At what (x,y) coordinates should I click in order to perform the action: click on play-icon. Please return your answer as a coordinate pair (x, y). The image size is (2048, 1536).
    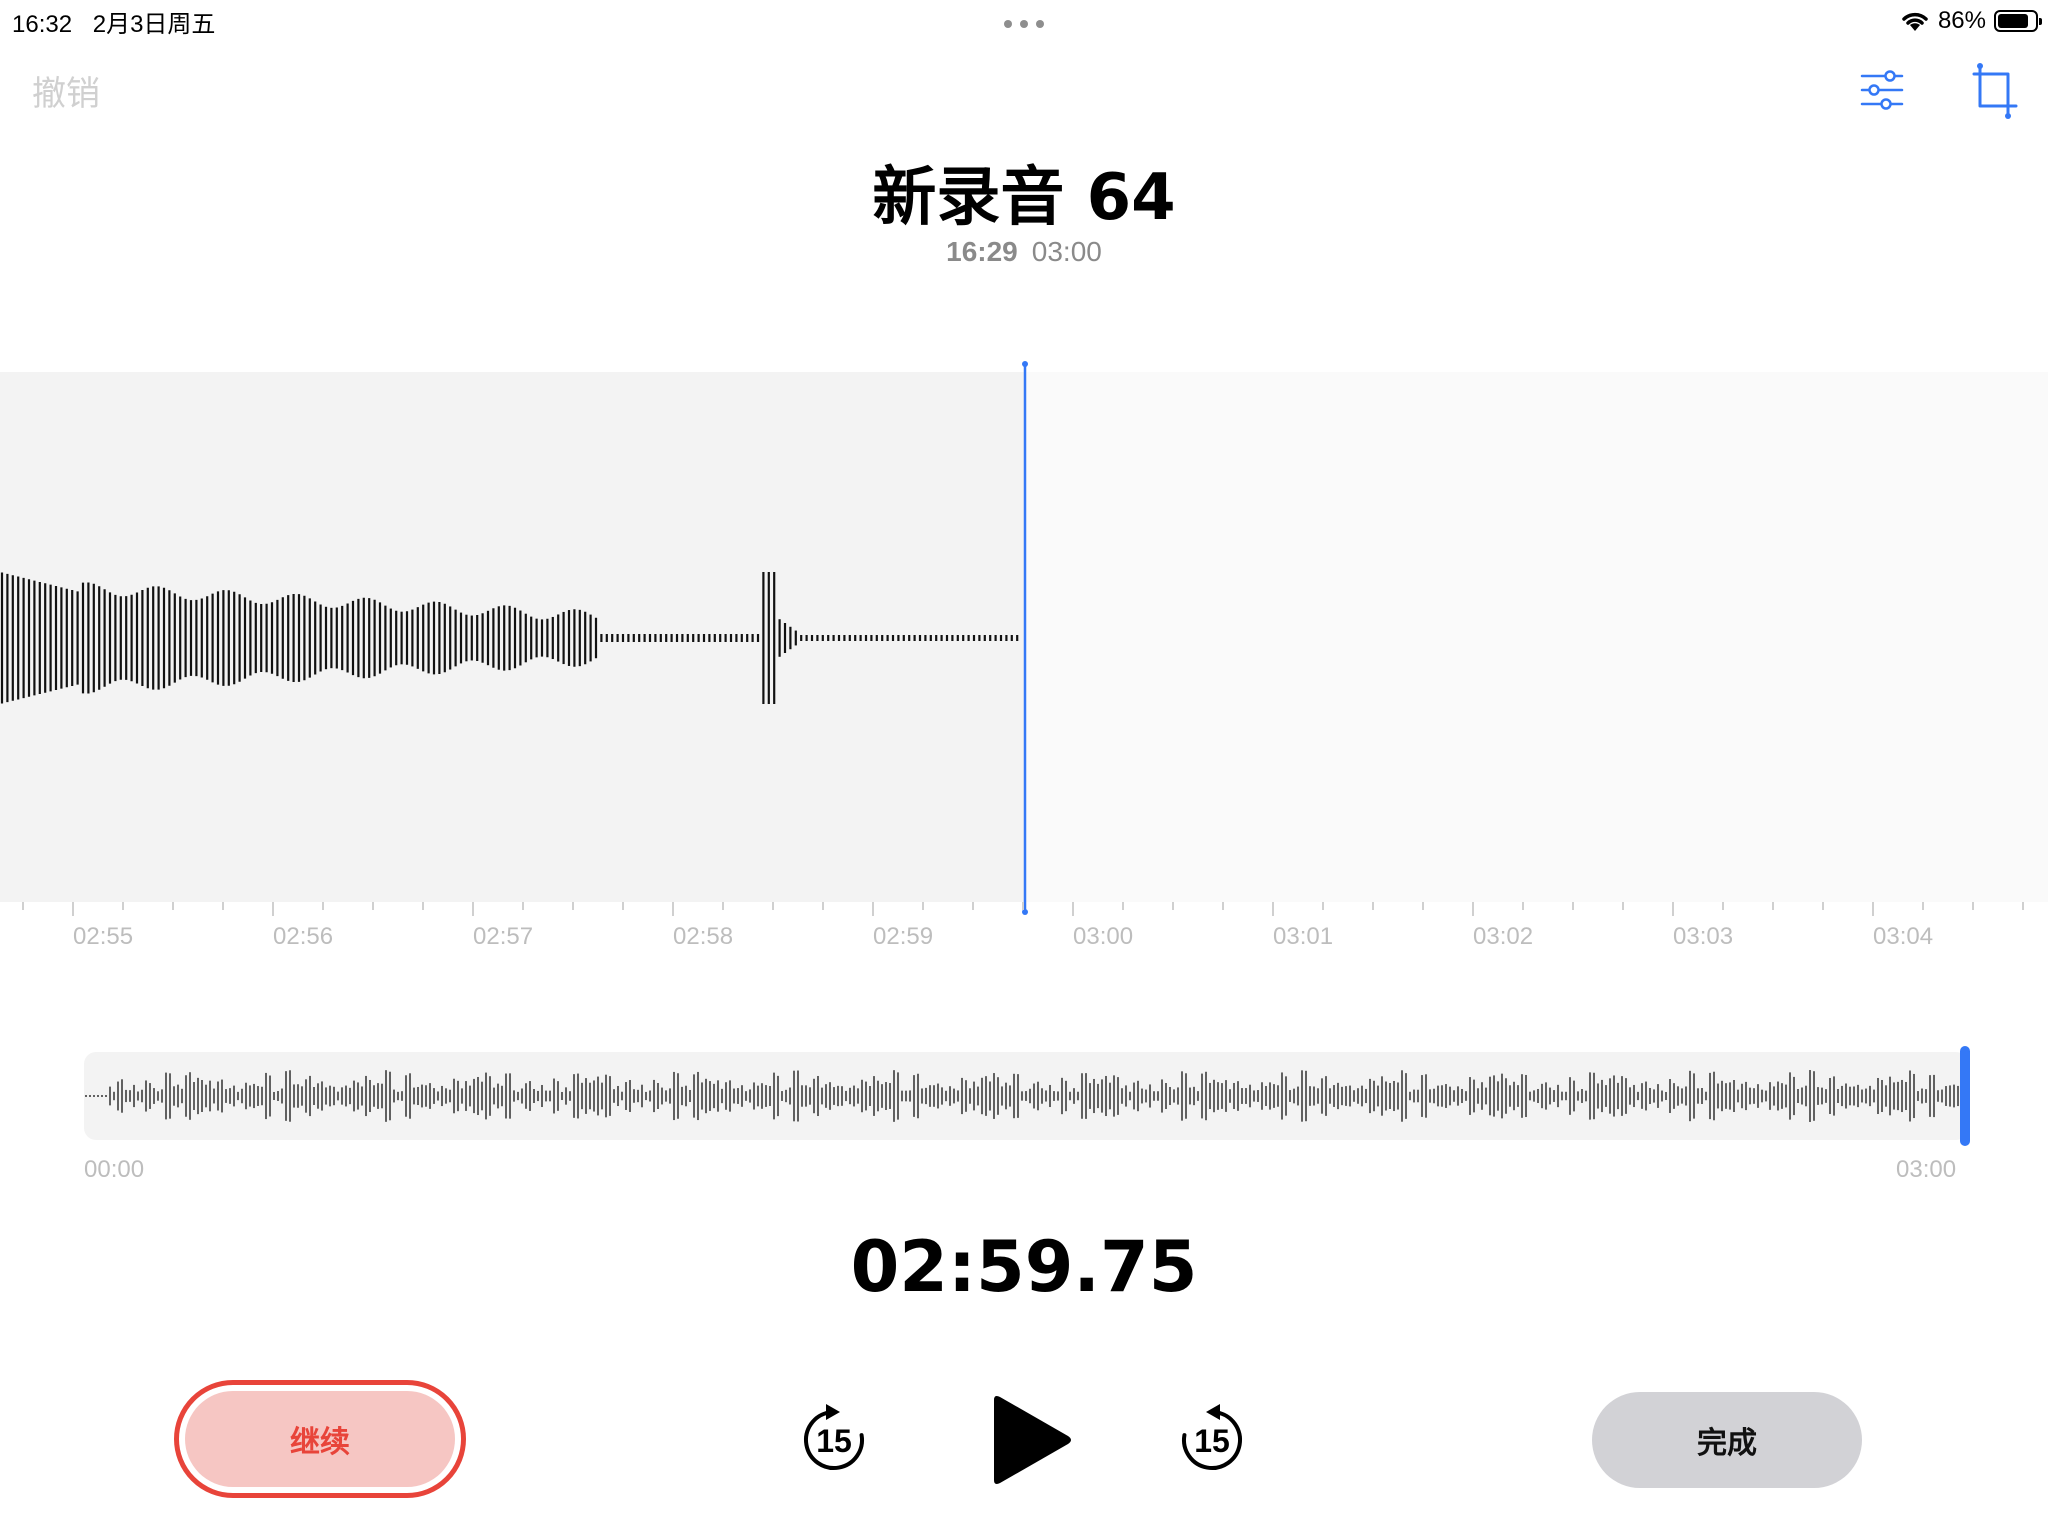
    Looking at the image, I should click on (1029, 1440).